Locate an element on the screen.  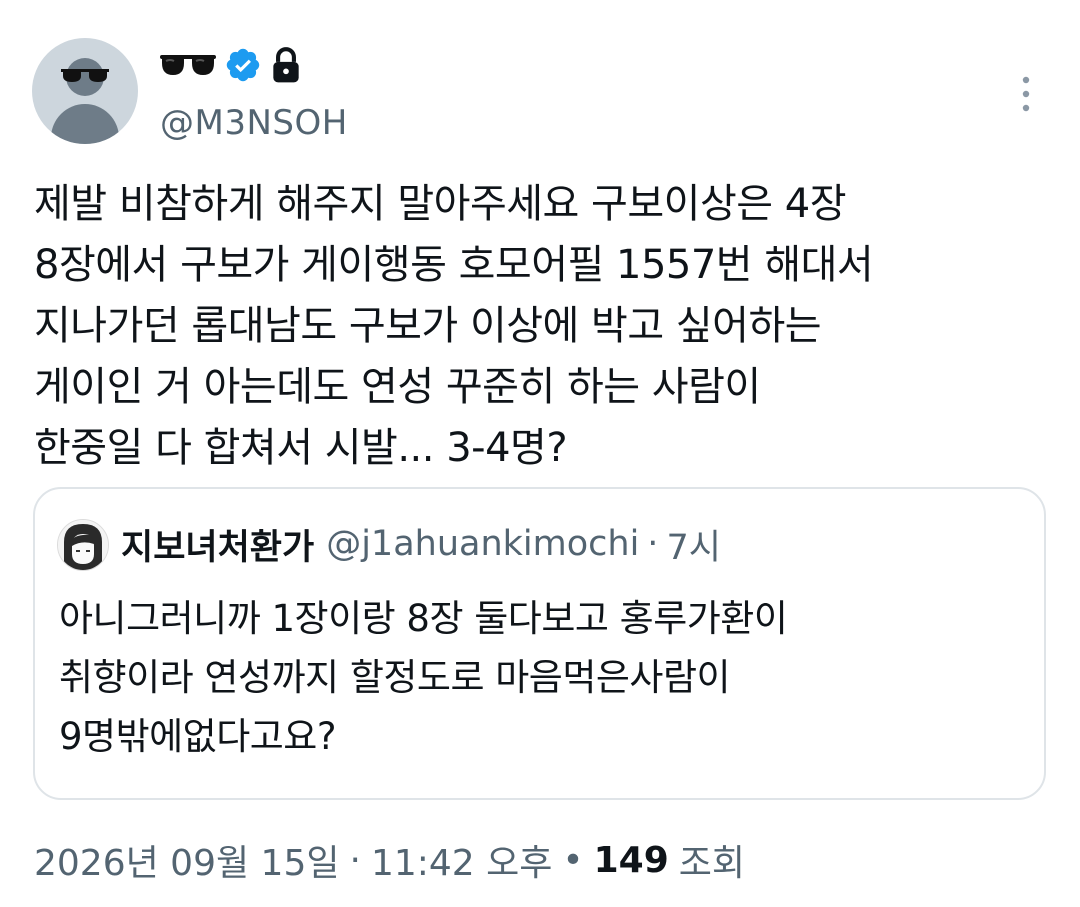
avatar-body-shape is located at coordinates (85, 124).